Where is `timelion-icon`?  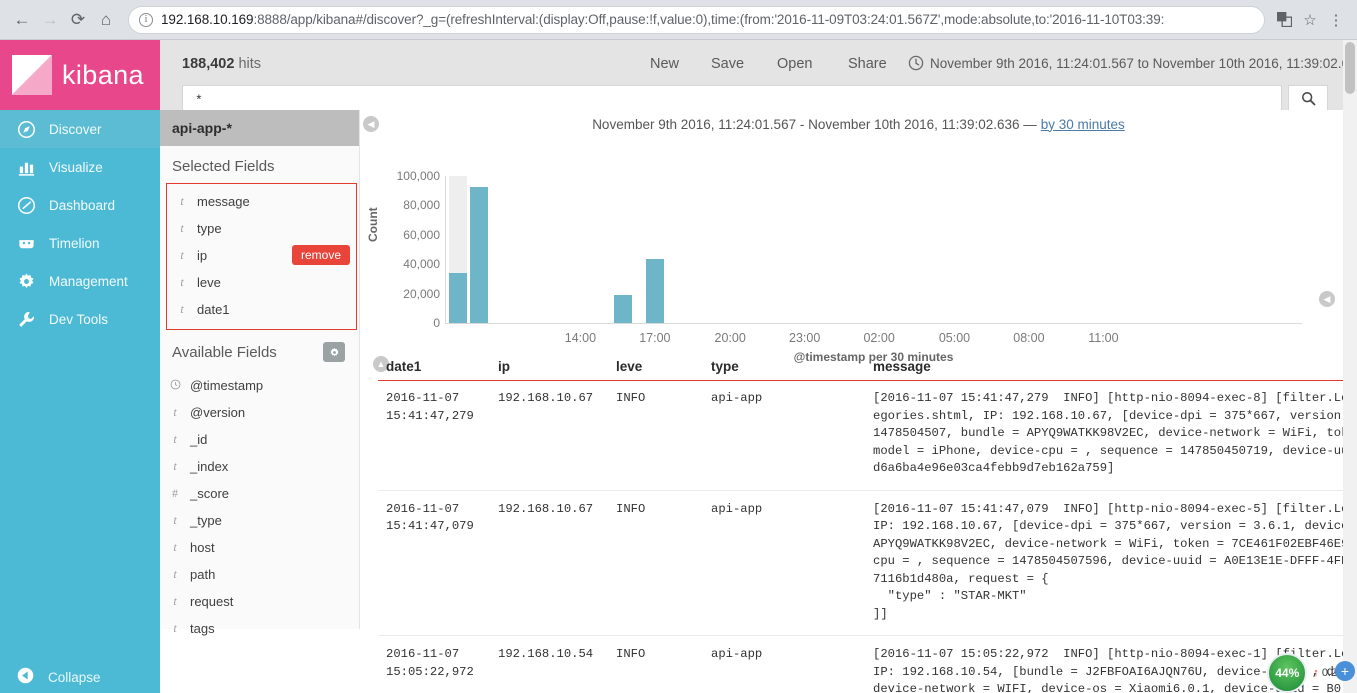 timelion-icon is located at coordinates (26, 243).